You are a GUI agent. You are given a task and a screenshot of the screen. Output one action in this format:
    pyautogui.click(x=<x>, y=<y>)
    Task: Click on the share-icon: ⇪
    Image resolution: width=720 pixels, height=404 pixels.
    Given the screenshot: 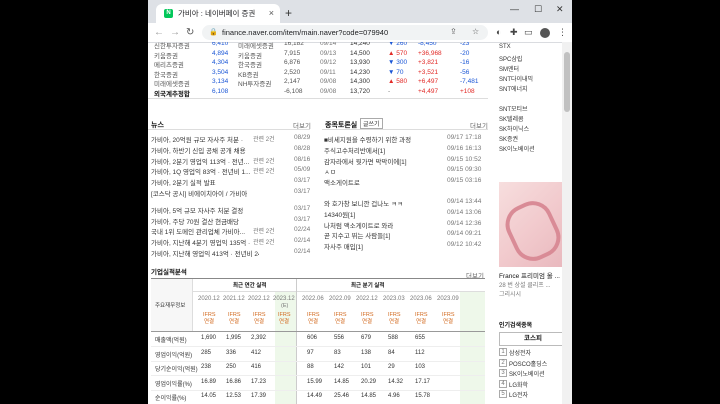 What is the action you would take?
    pyautogui.click(x=453, y=31)
    